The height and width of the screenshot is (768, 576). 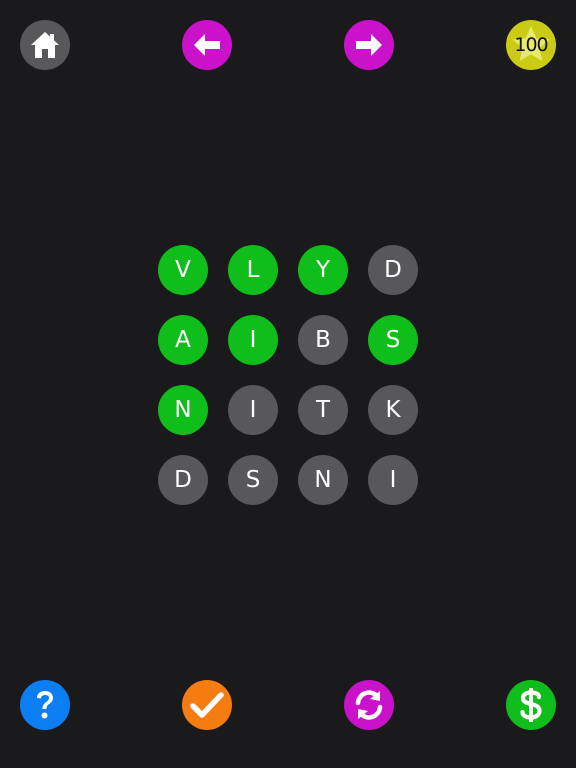 What do you see at coordinates (183, 270) in the screenshot?
I see `letter-tile: V` at bounding box center [183, 270].